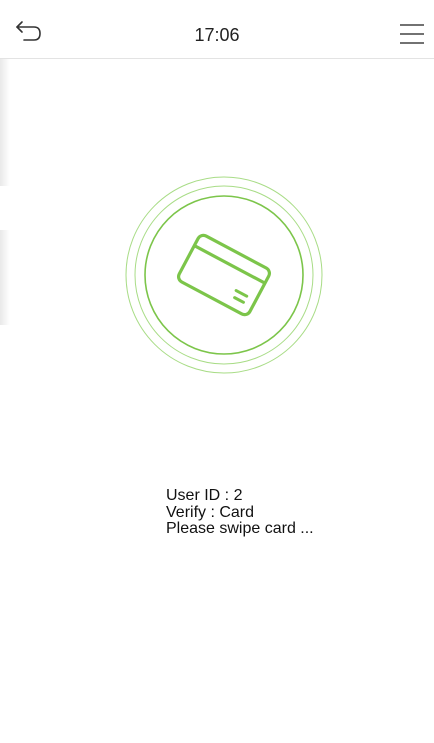 The width and height of the screenshot is (434, 743). I want to click on top-bar: 17:06, so click(217, 29).